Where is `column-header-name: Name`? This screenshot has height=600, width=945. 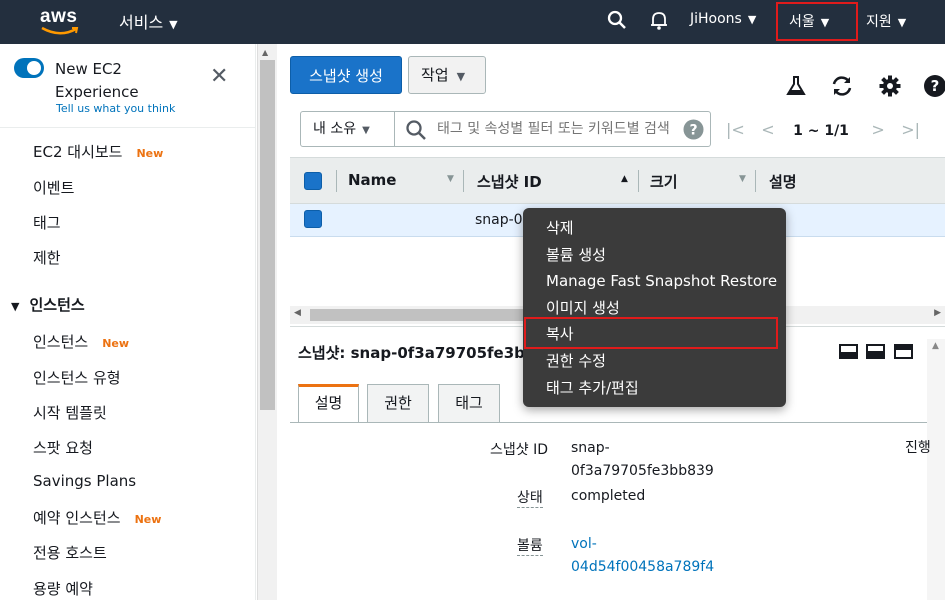 column-header-name: Name is located at coordinates (372, 180).